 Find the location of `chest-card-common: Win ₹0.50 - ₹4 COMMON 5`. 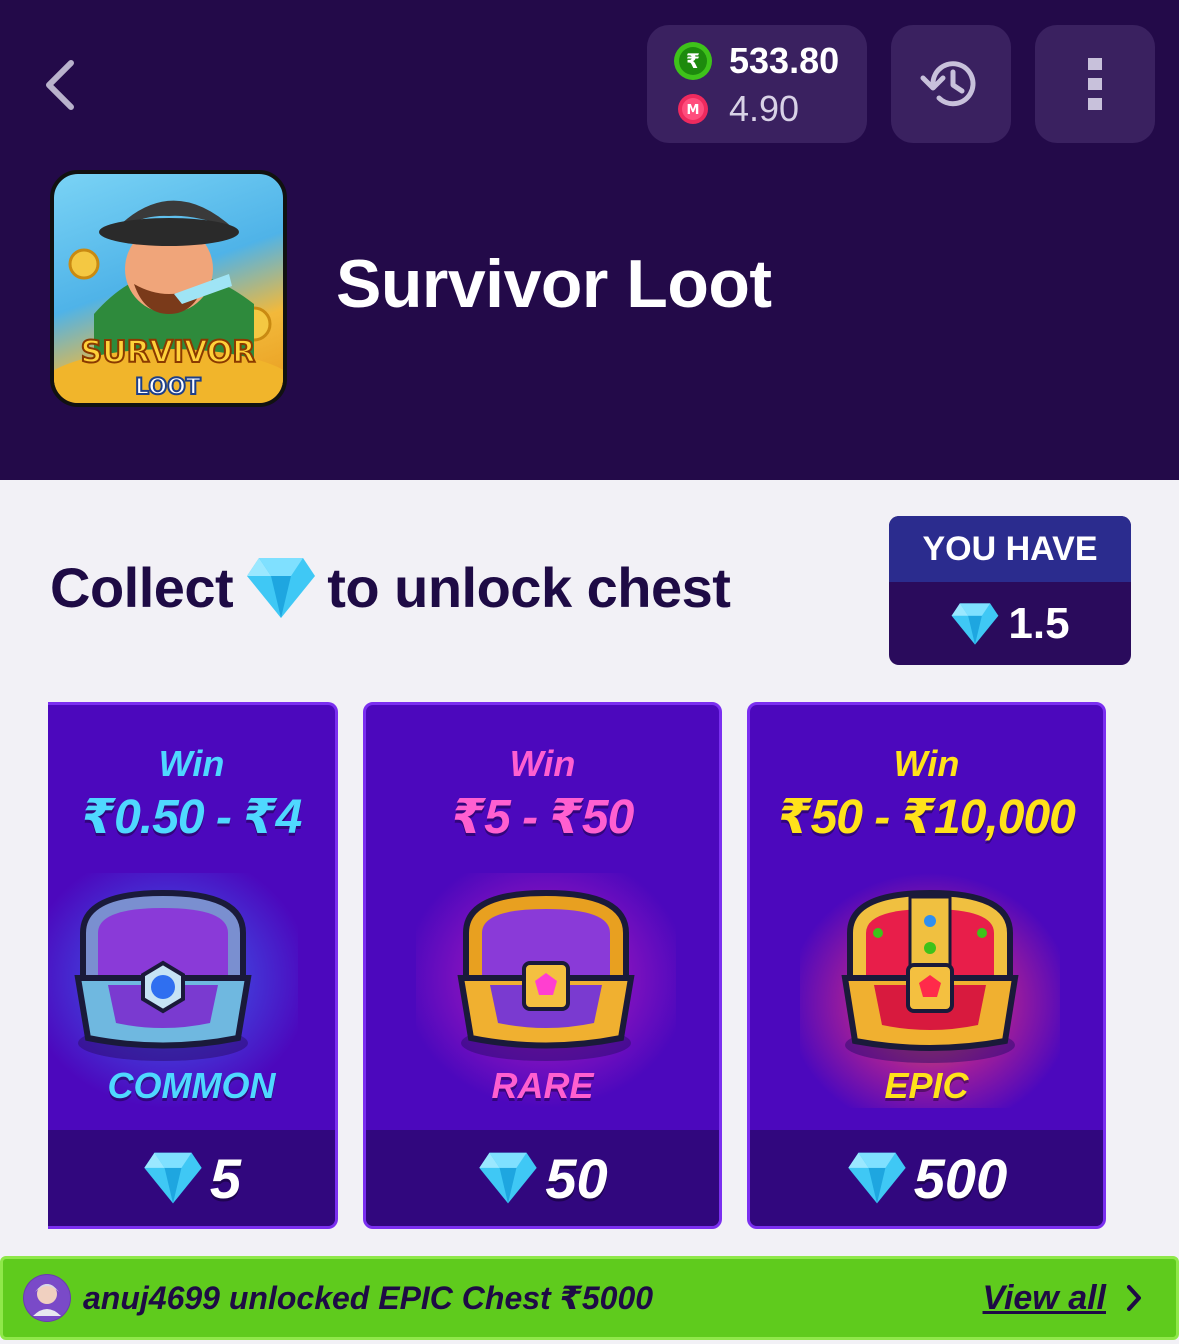

chest-card-common: Win ₹0.50 - ₹4 COMMON 5 is located at coordinates (193, 965).